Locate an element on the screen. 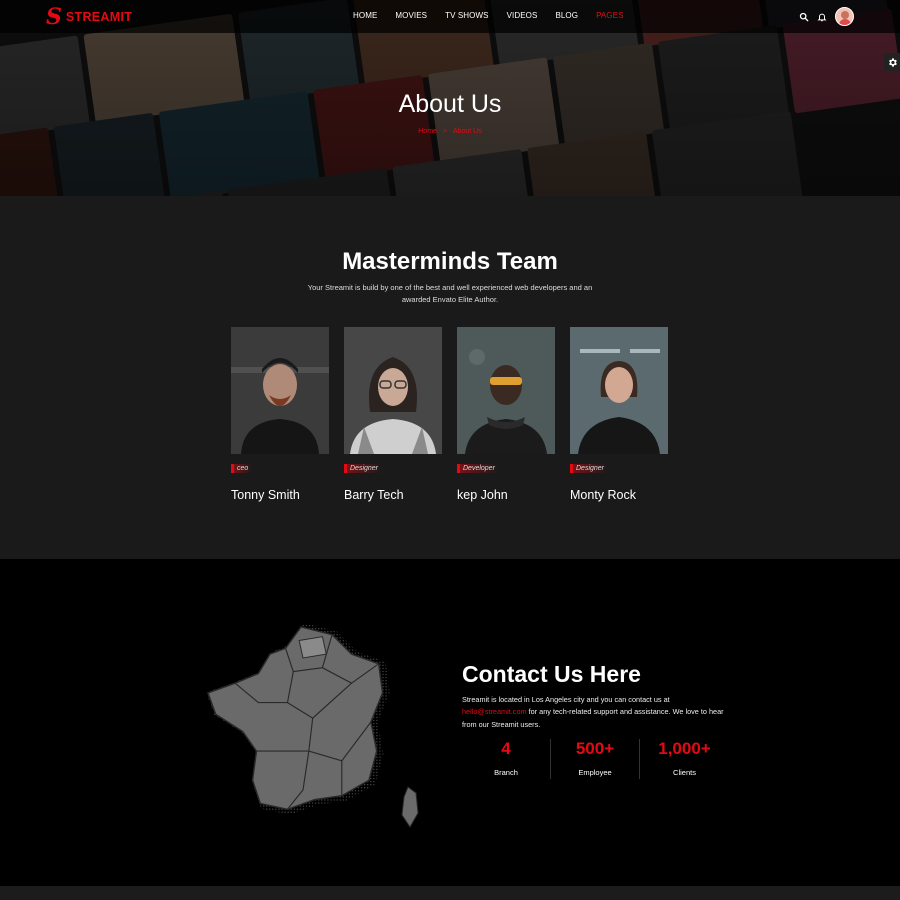  settings-toggle-button is located at coordinates (892, 62).